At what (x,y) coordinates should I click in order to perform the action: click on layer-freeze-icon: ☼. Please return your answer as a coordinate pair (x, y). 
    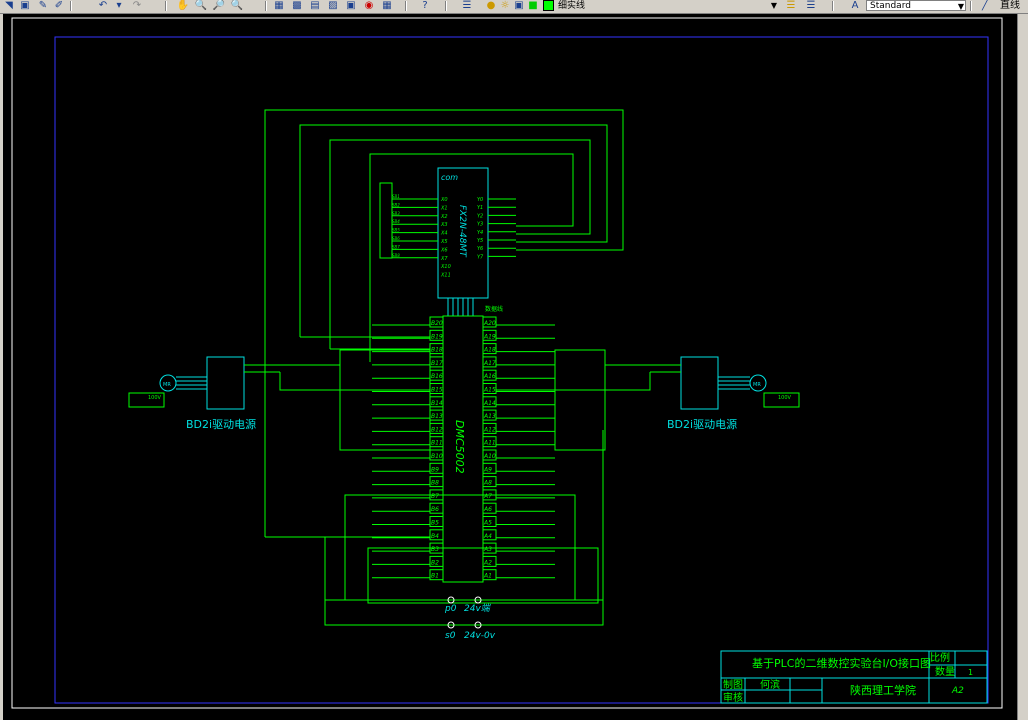
    Looking at the image, I should click on (505, 6).